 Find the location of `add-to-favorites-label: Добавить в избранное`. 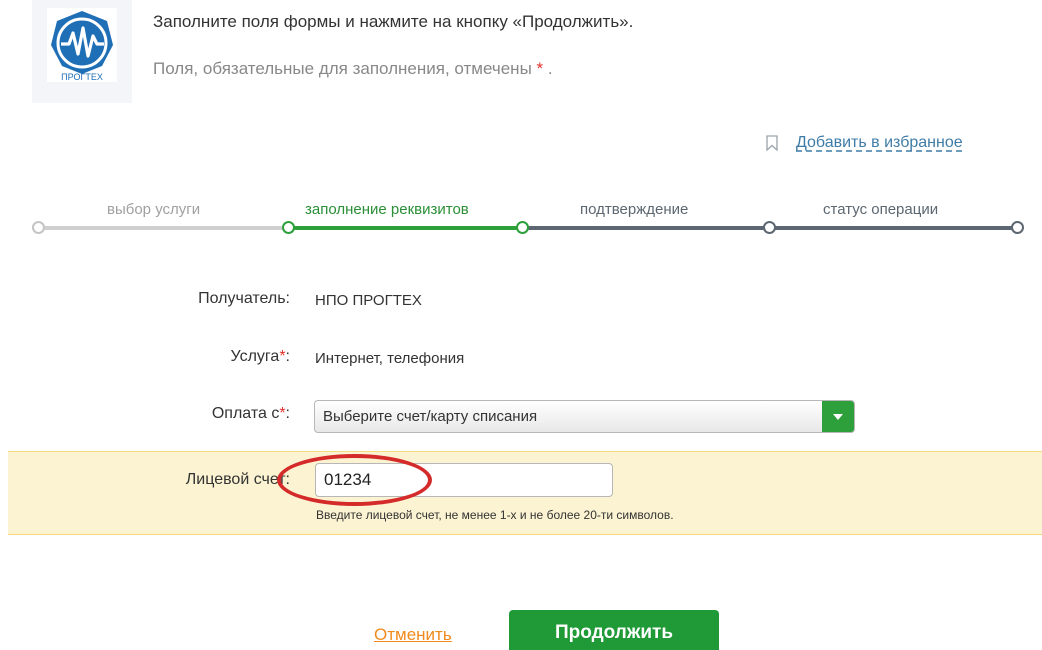

add-to-favorites-label: Добавить в избранное is located at coordinates (879, 143).